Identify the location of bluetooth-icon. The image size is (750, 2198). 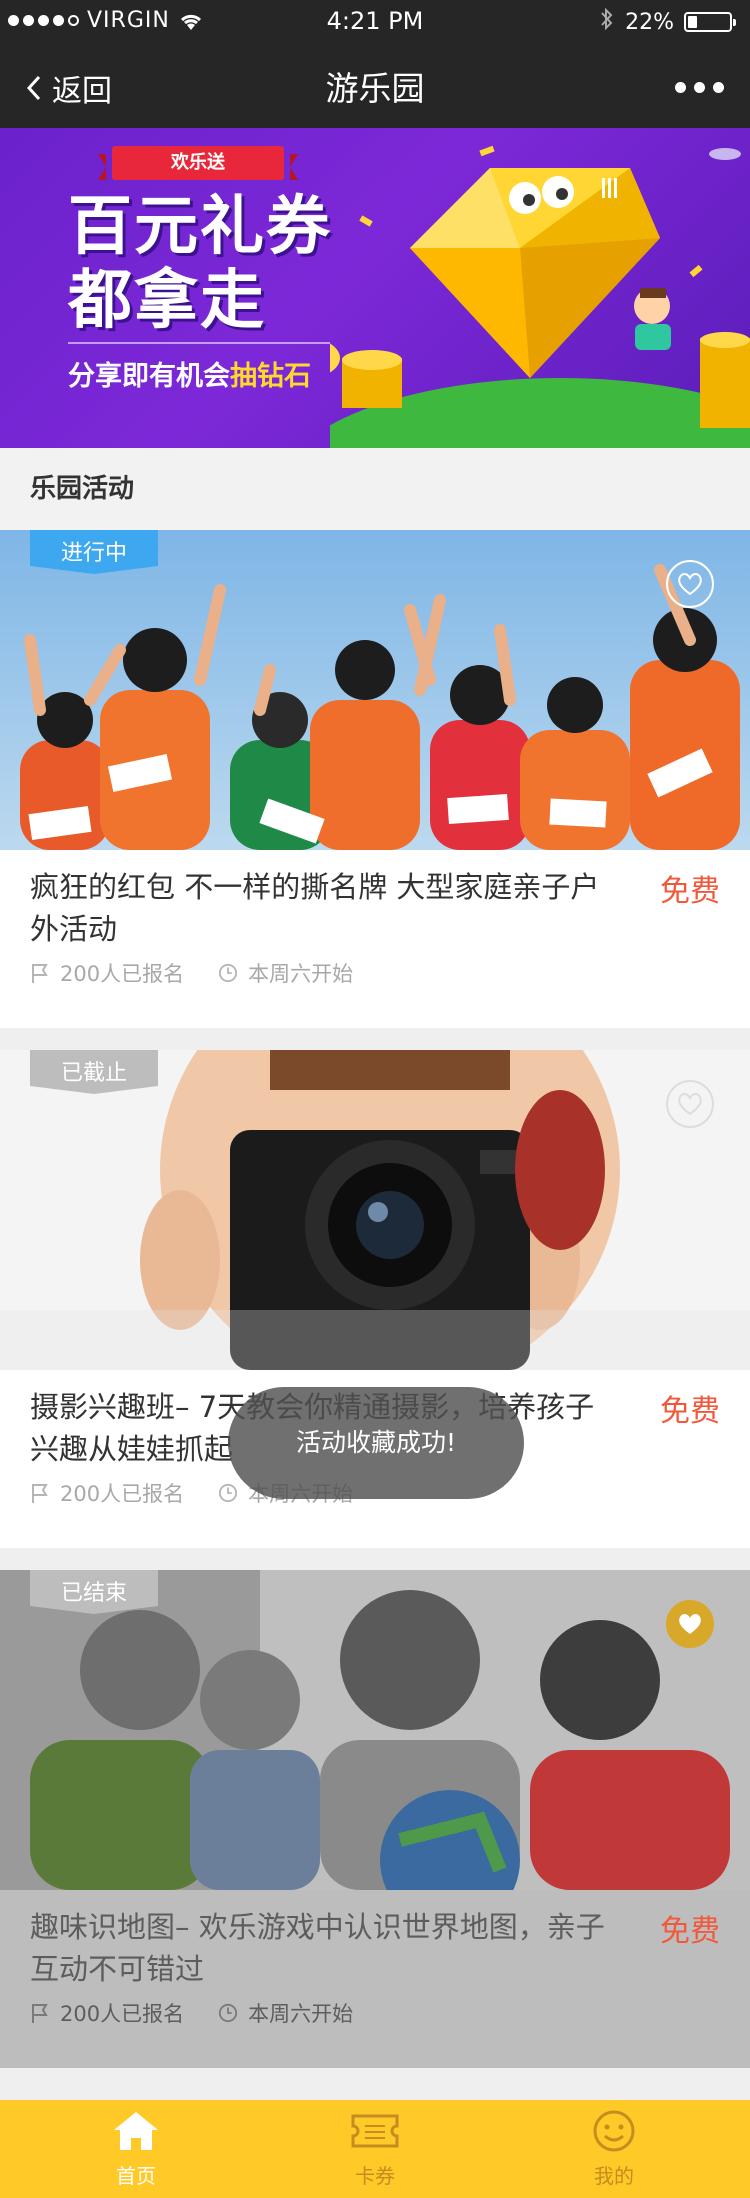
(607, 22).